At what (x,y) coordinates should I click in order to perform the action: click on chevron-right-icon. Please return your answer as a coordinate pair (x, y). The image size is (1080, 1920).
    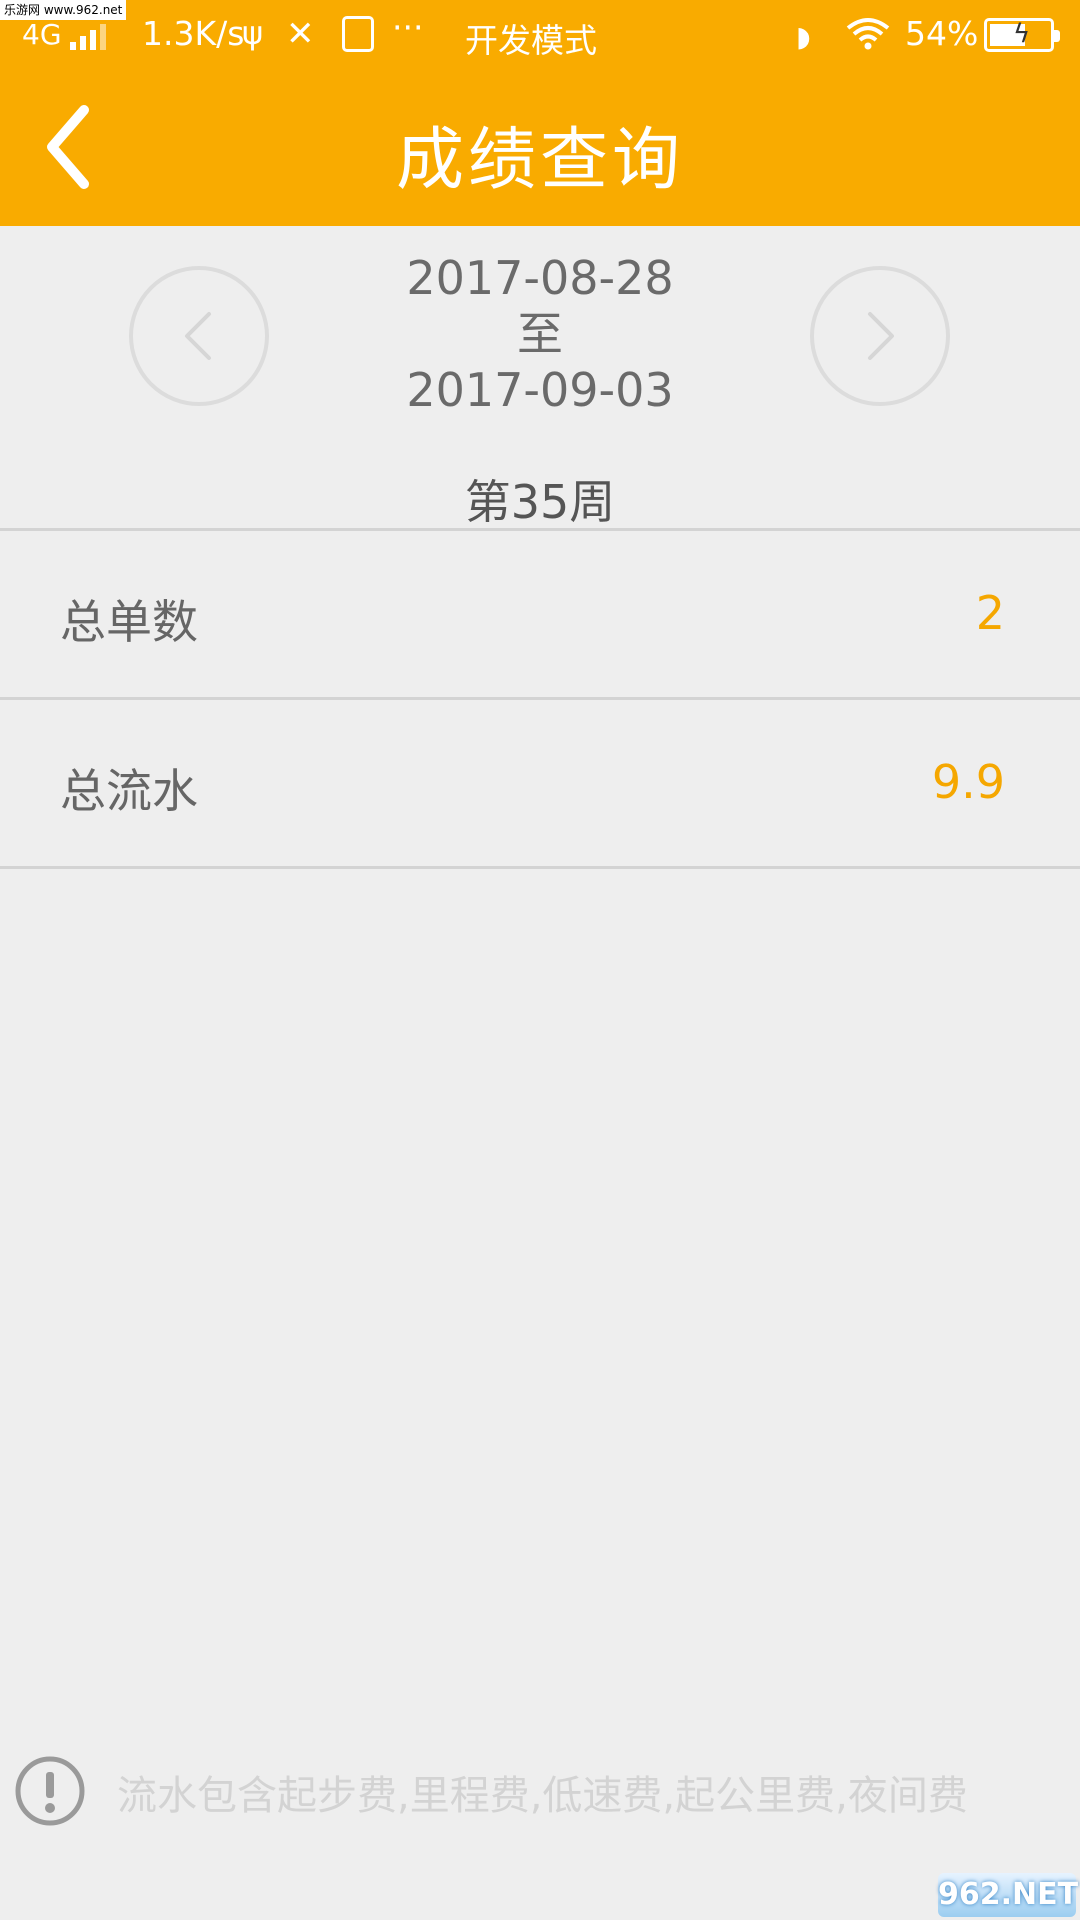
    Looking at the image, I should click on (881, 336).